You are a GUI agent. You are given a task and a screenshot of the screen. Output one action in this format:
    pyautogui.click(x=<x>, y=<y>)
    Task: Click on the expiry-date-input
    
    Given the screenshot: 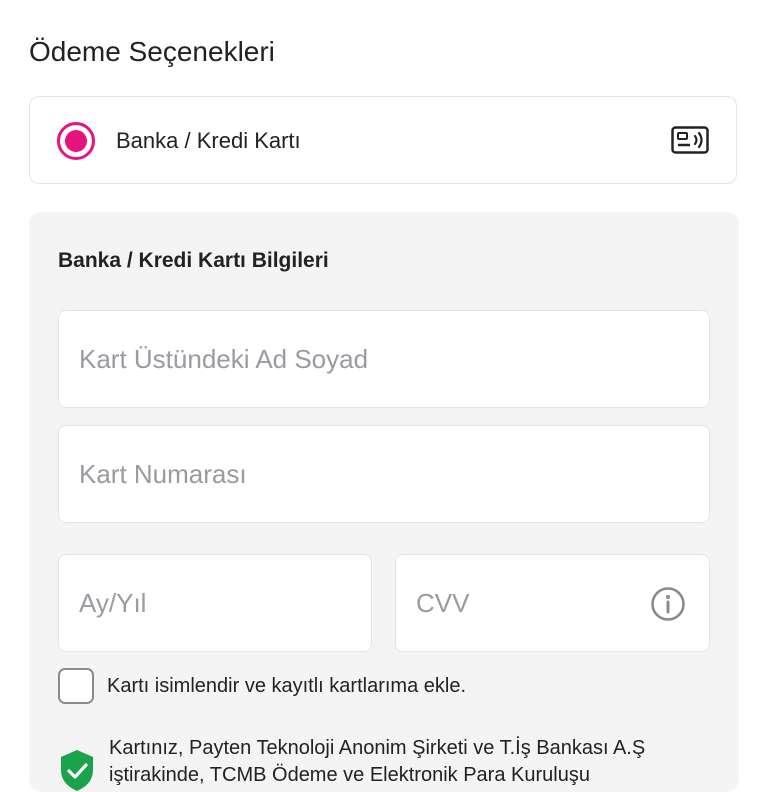 What is the action you would take?
    pyautogui.click(x=215, y=603)
    